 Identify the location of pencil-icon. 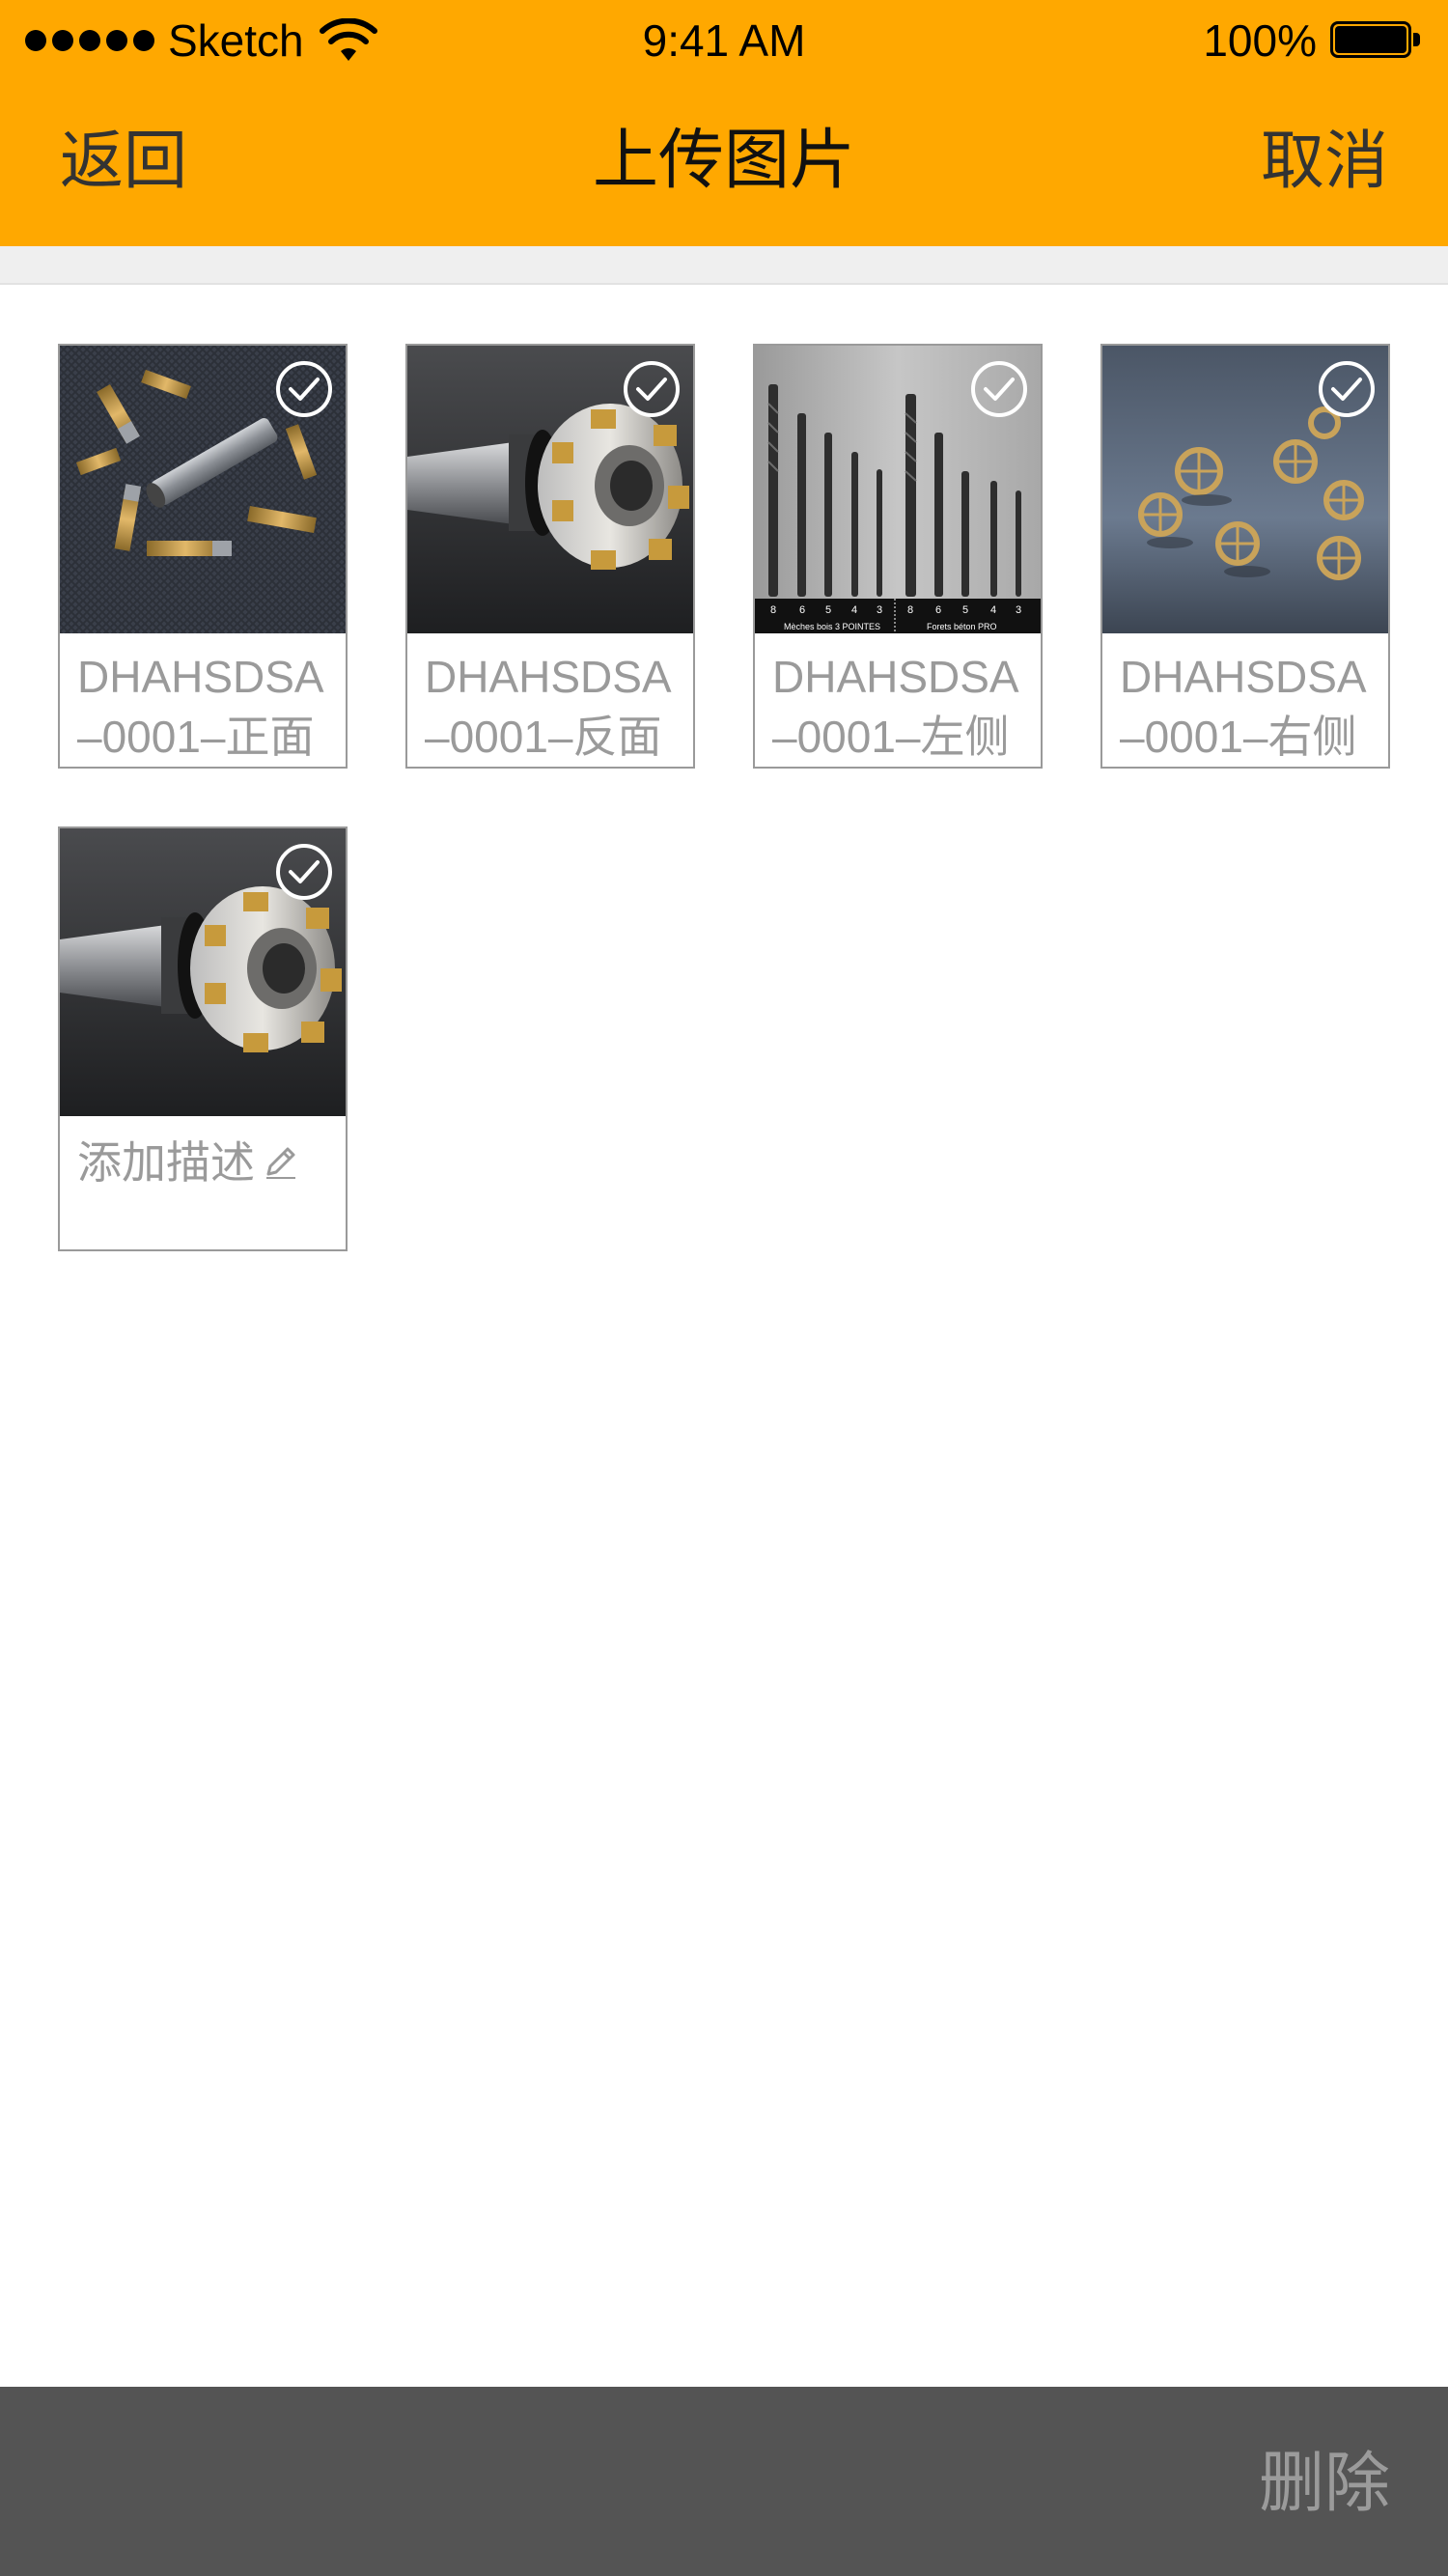
(281, 1163).